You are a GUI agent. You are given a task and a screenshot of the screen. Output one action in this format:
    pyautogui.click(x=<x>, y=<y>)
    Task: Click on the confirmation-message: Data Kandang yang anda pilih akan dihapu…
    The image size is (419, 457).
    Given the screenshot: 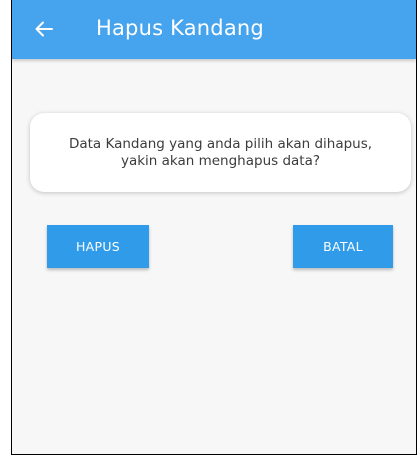 What is the action you would take?
    pyautogui.click(x=220, y=152)
    